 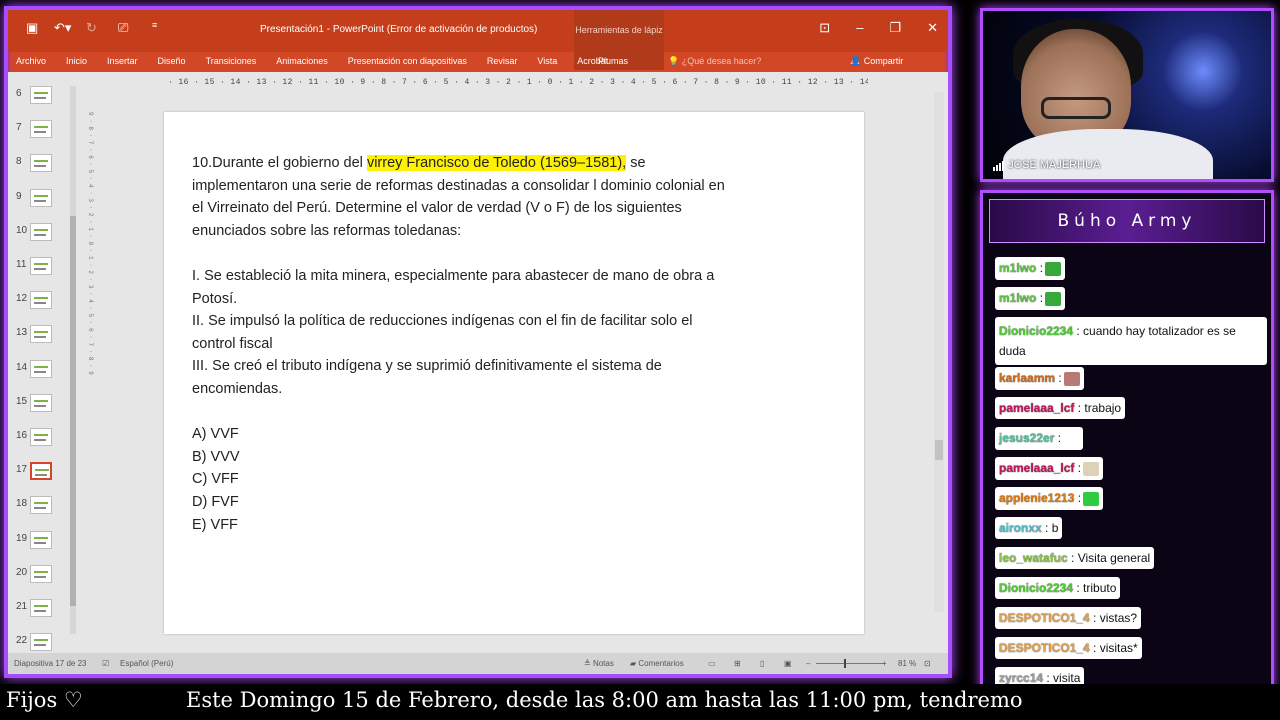 What do you see at coordinates (22, 333) in the screenshot?
I see `slide-number: 13` at bounding box center [22, 333].